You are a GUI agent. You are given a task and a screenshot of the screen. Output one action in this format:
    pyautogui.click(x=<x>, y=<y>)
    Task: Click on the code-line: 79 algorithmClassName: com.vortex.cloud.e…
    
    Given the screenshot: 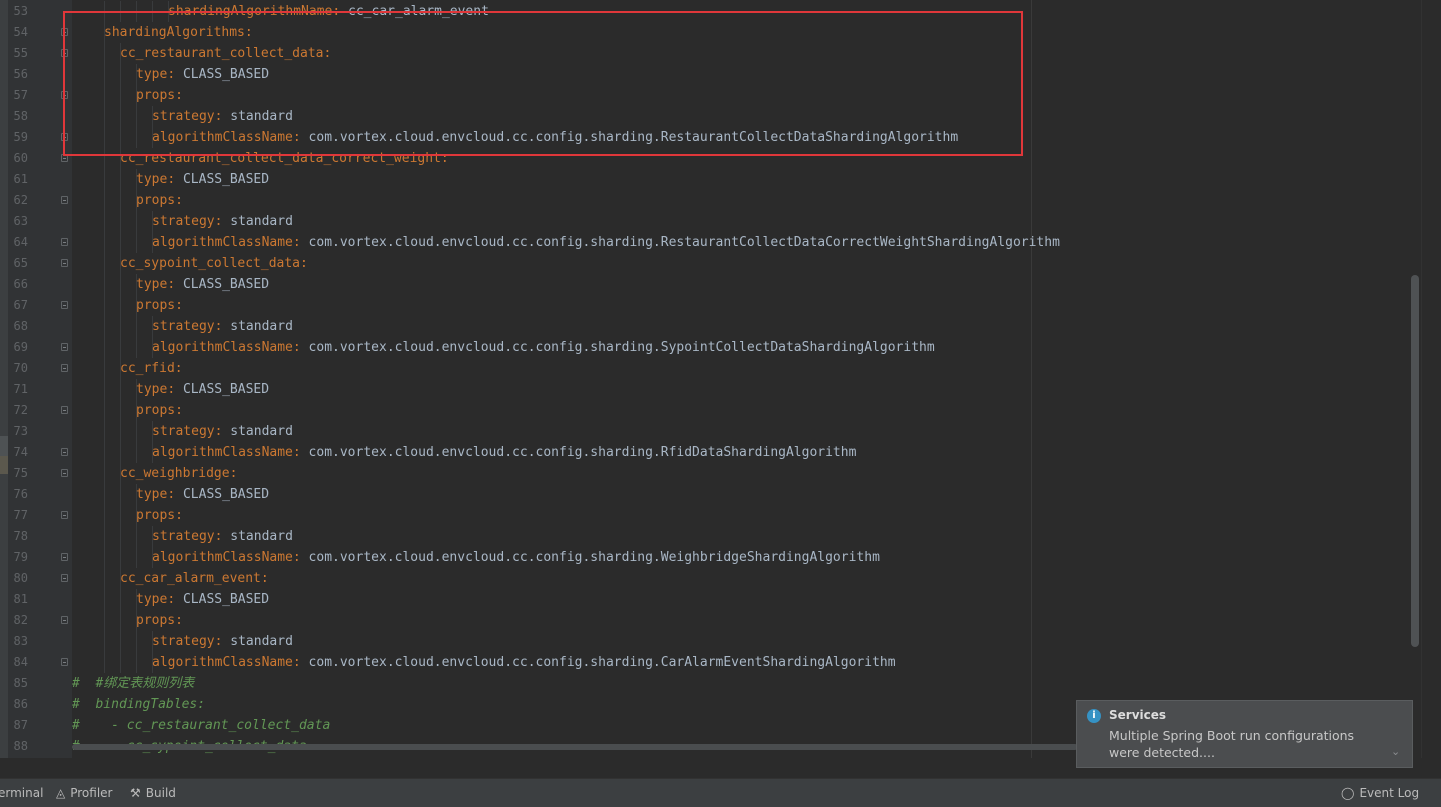 What is the action you would take?
    pyautogui.click(x=720, y=557)
    